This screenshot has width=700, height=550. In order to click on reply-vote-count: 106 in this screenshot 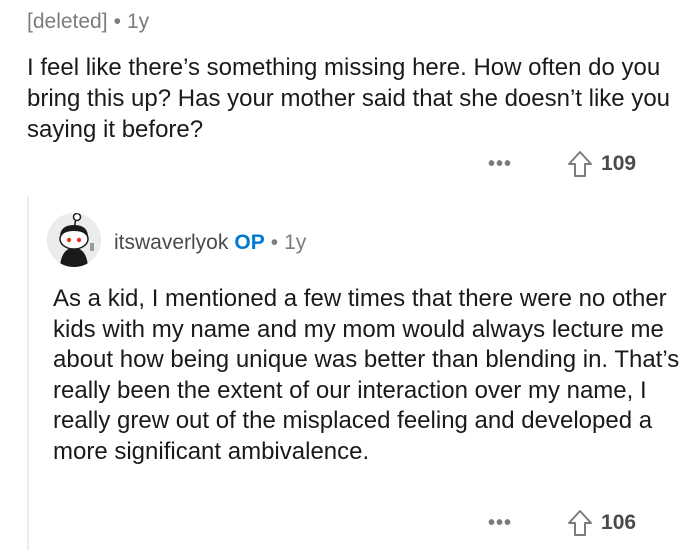, I will do `click(619, 522)`.